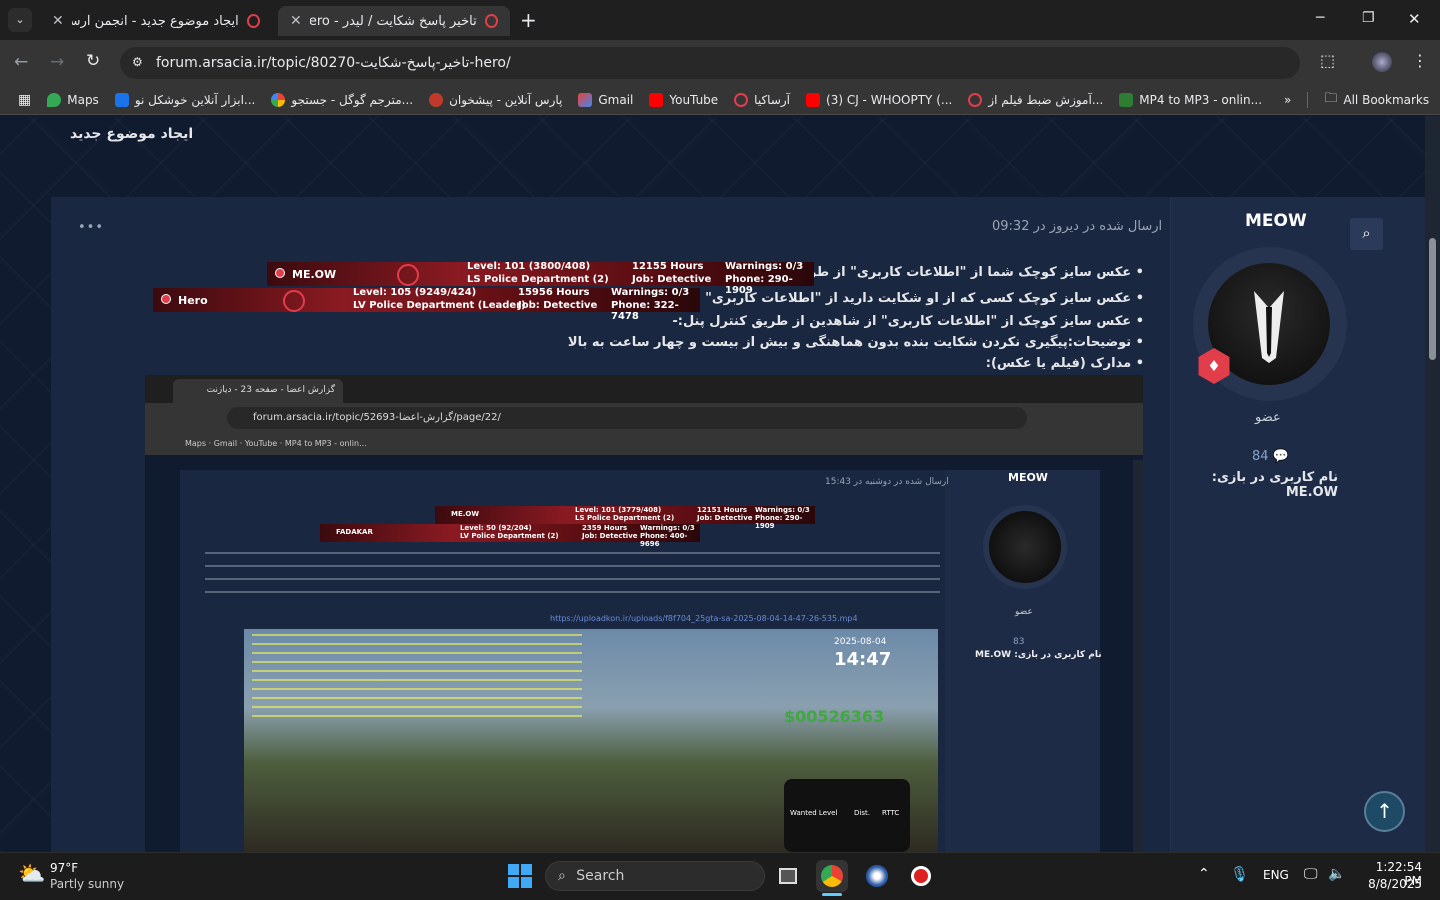 This screenshot has height=900, width=1440. I want to click on app-icon, so click(877, 876).